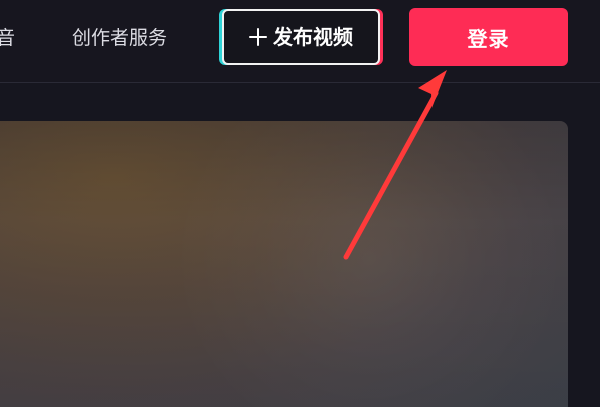  I want to click on nav-link-partial: 音, so click(7, 38).